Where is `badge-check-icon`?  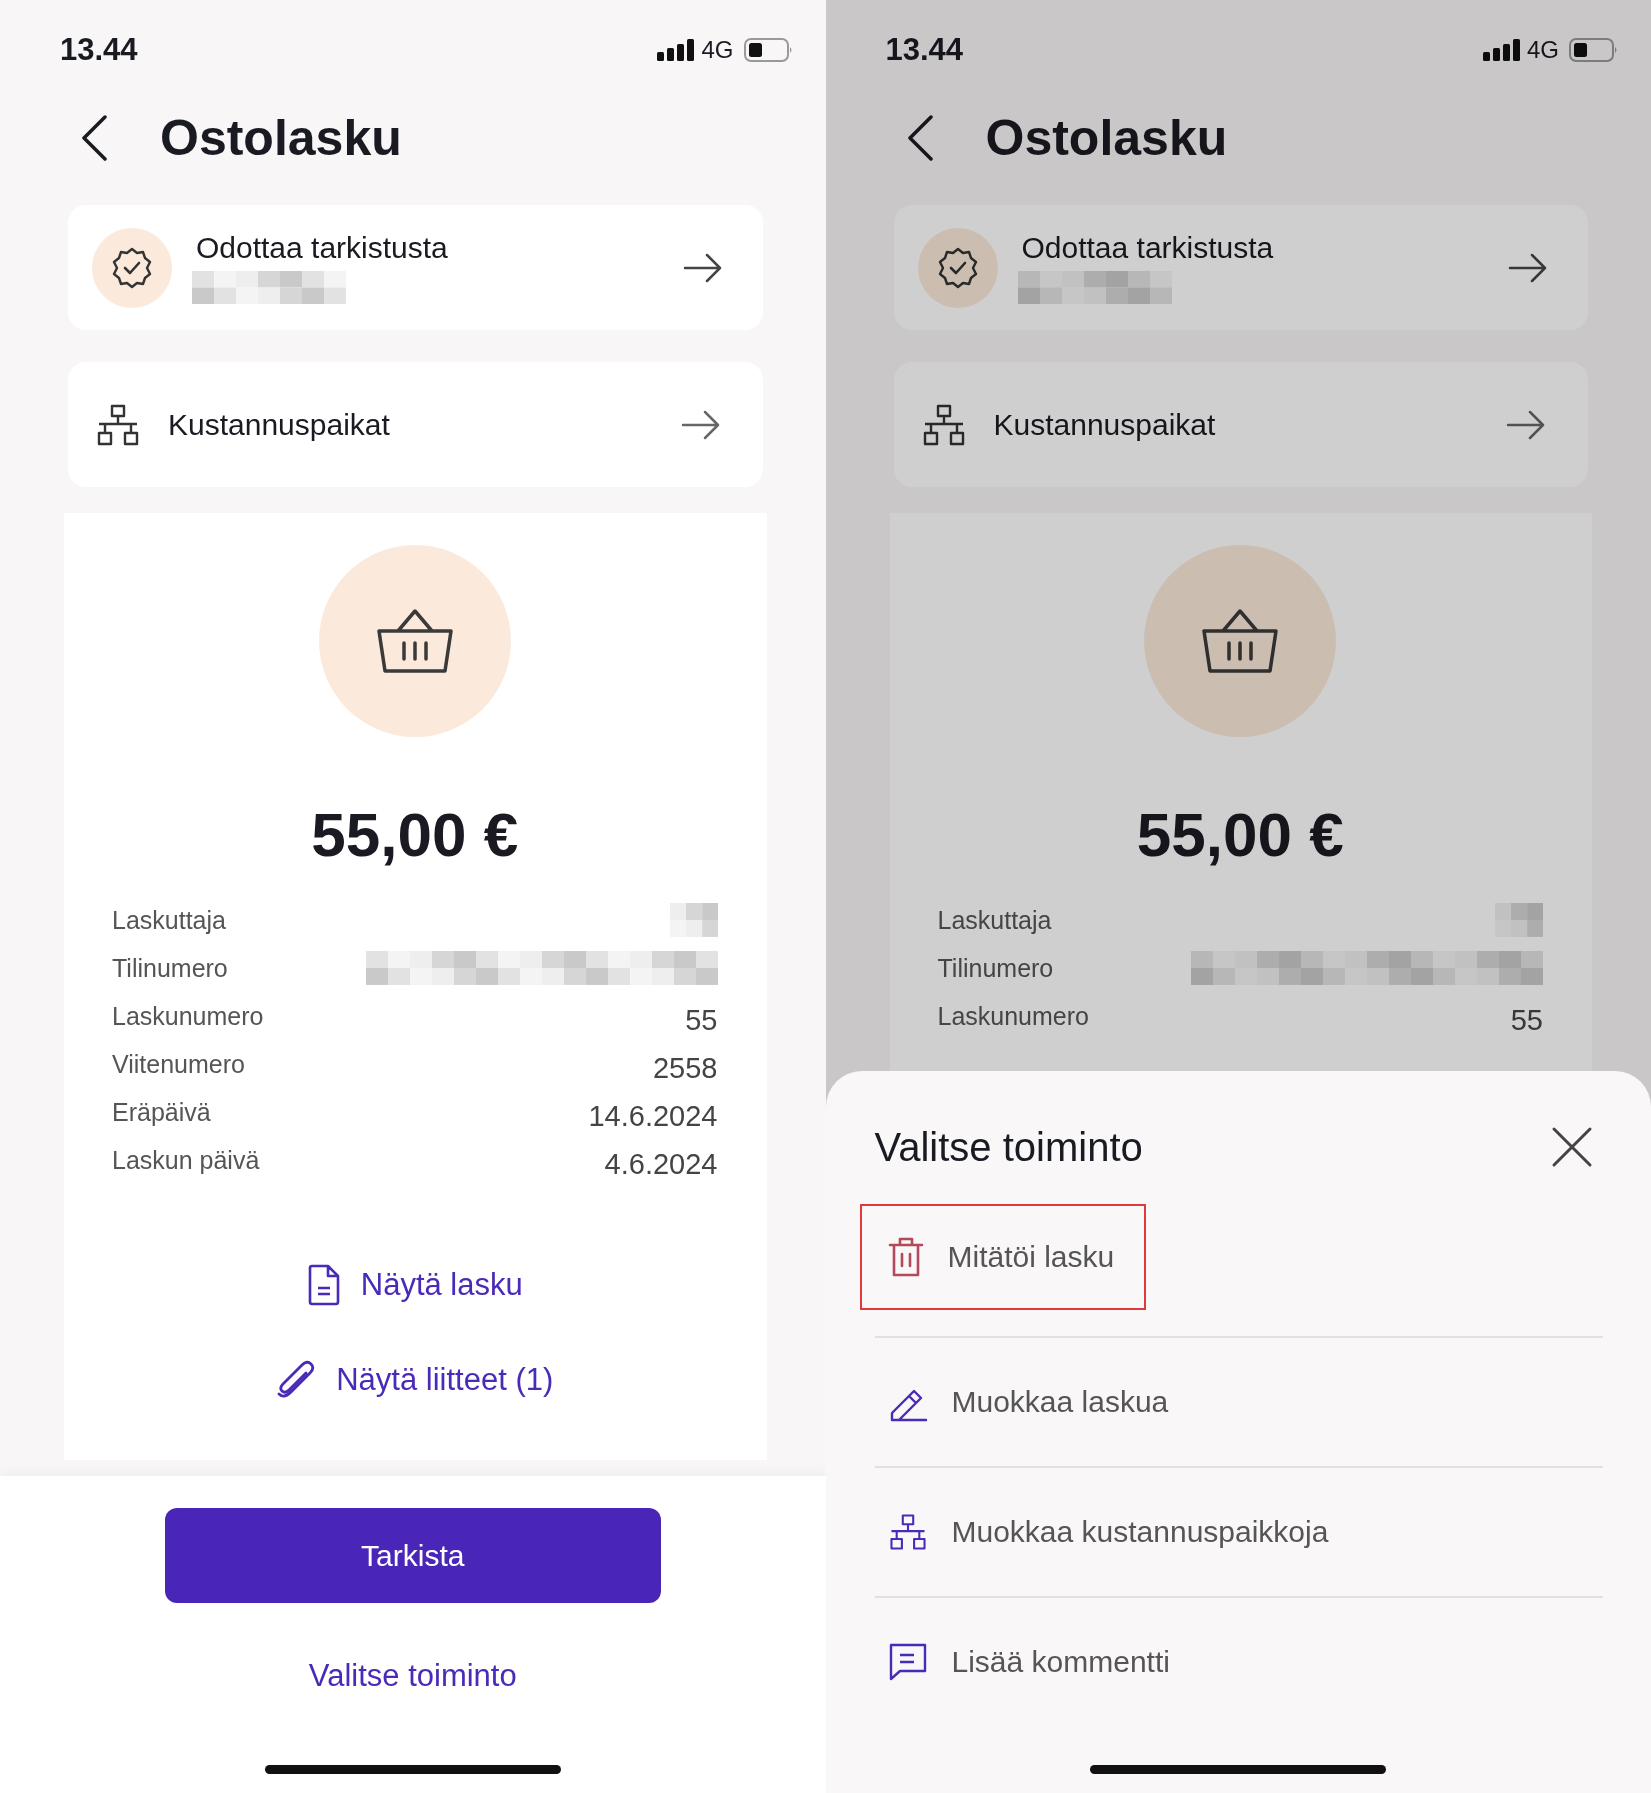
badge-check-icon is located at coordinates (132, 267).